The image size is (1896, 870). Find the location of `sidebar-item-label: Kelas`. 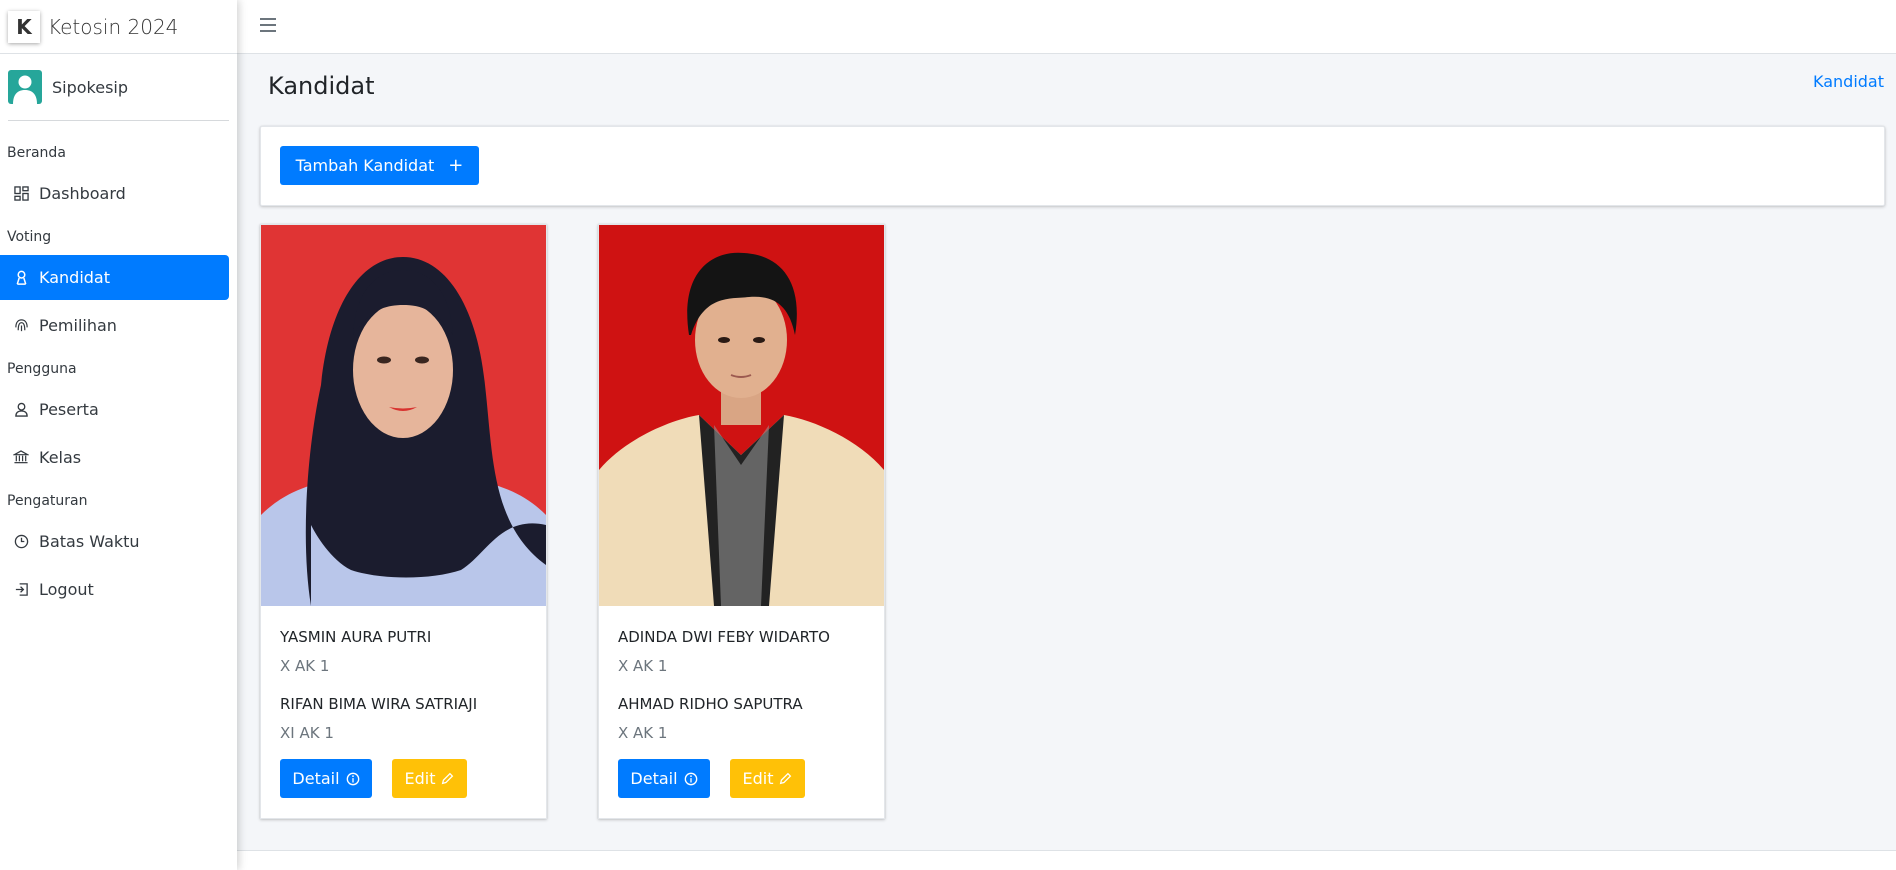

sidebar-item-label: Kelas is located at coordinates (60, 457).